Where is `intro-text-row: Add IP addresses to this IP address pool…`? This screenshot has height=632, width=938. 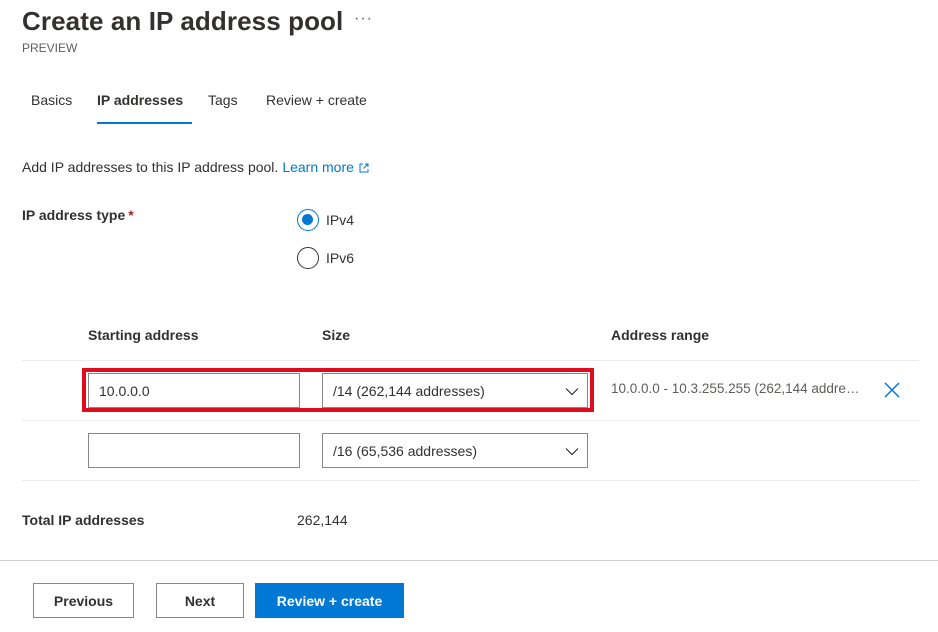
intro-text-row: Add IP addresses to this IP address pool… is located at coordinates (195, 167).